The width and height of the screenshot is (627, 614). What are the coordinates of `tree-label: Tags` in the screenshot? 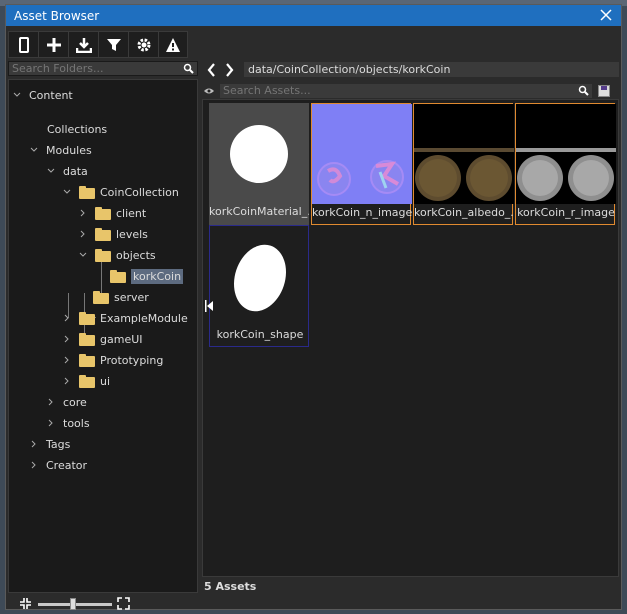 It's located at (58, 444).